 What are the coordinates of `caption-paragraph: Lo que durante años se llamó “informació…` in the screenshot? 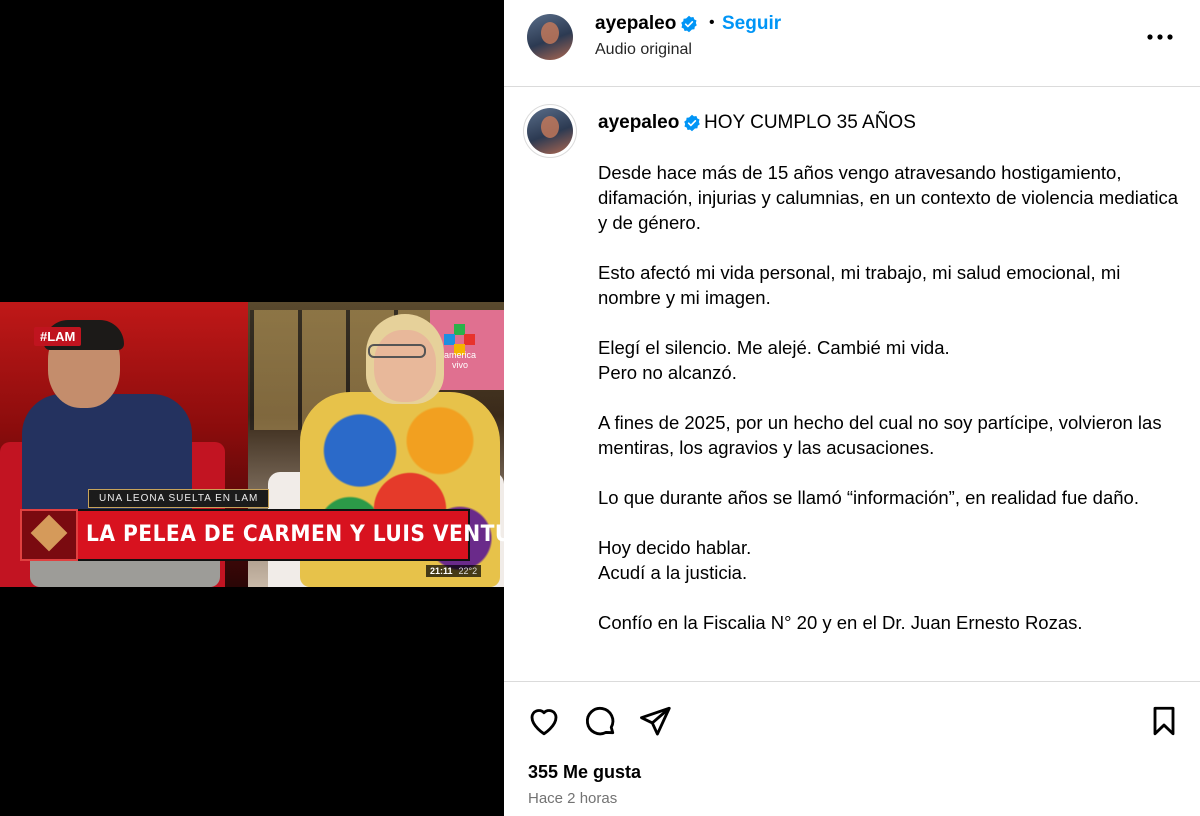 It's located at (868, 497).